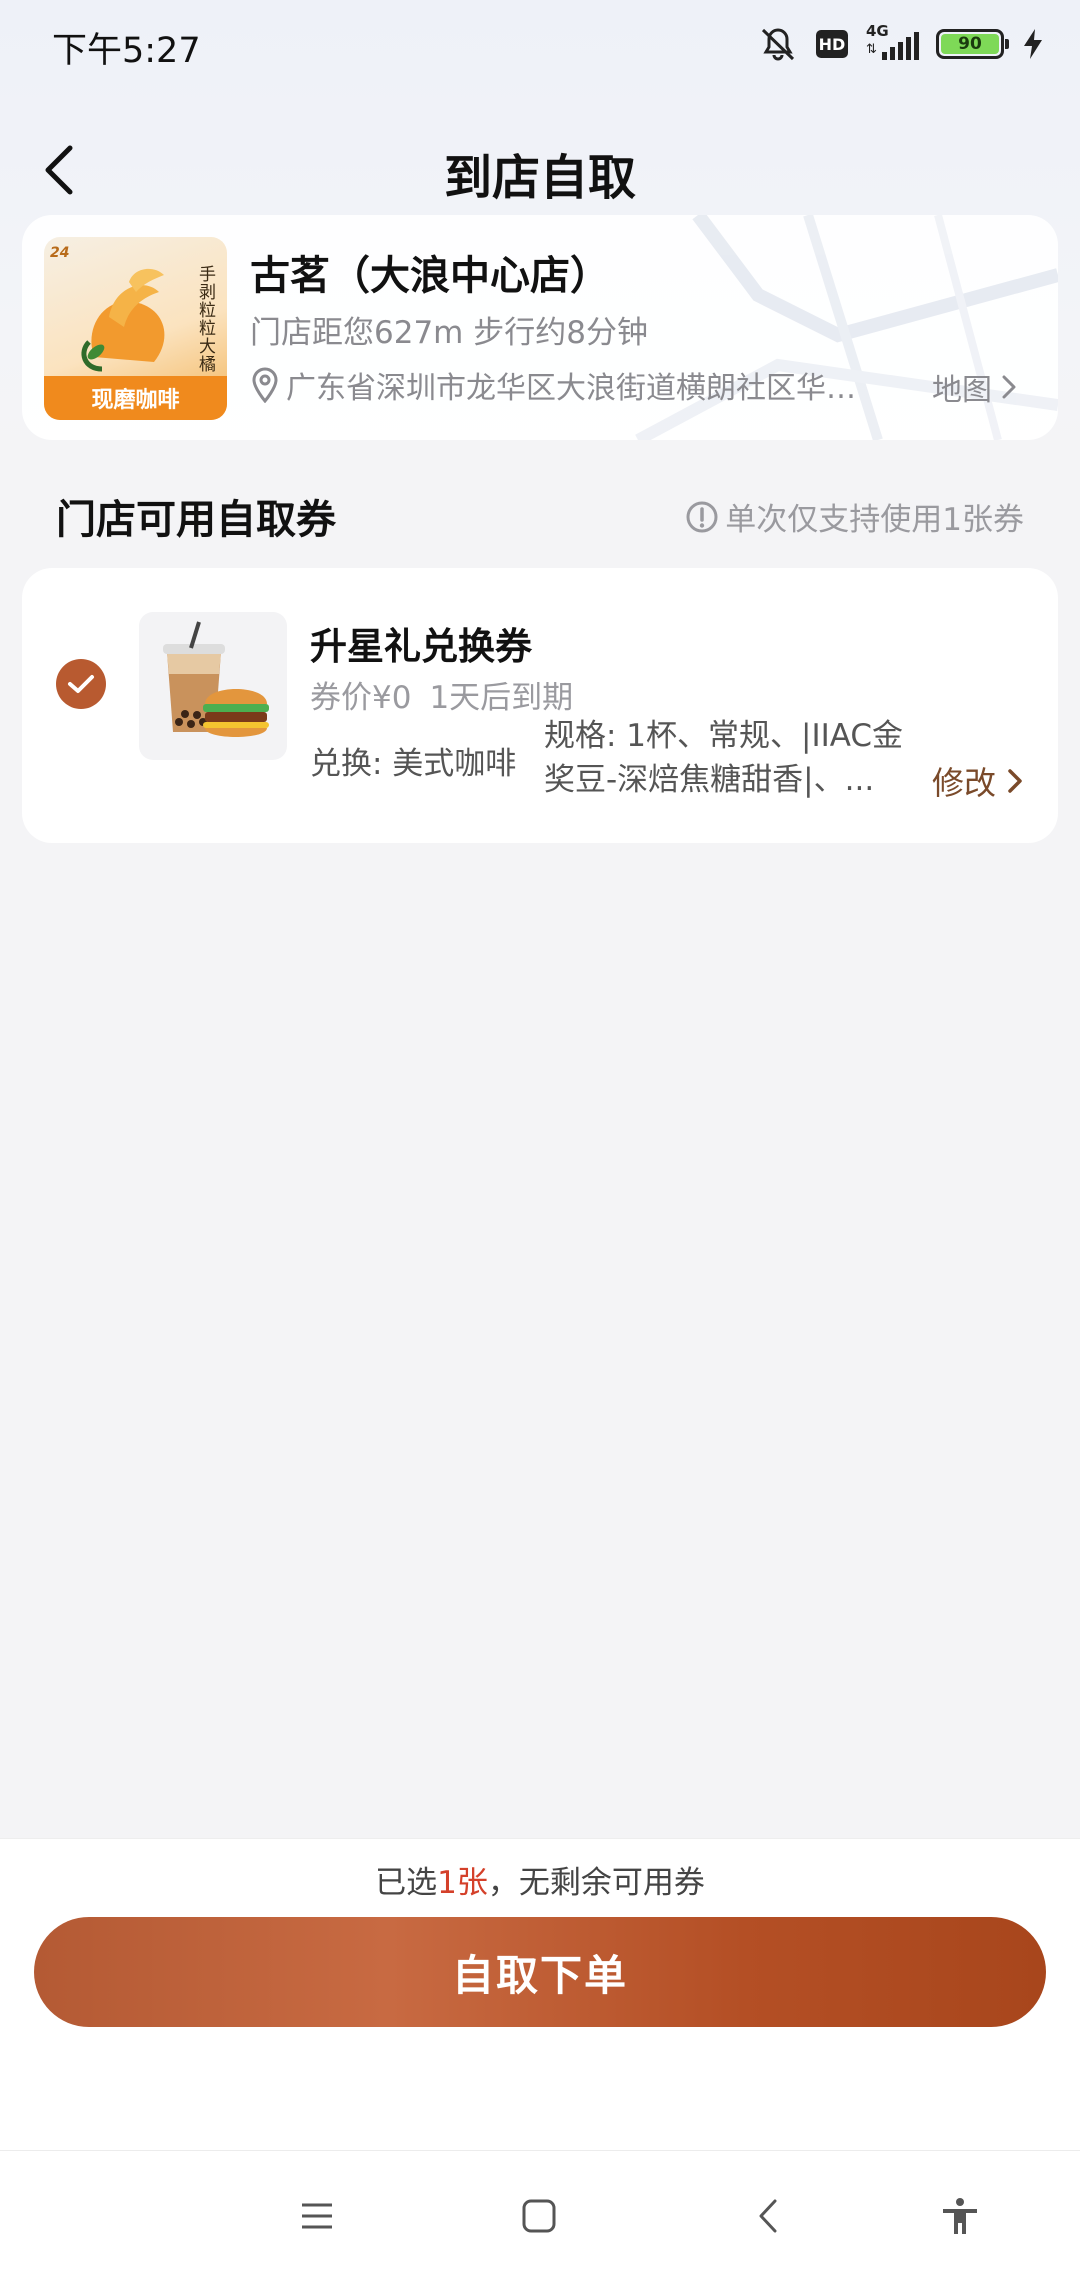 The image size is (1080, 2280). I want to click on map-link: 地图, so click(975, 387).